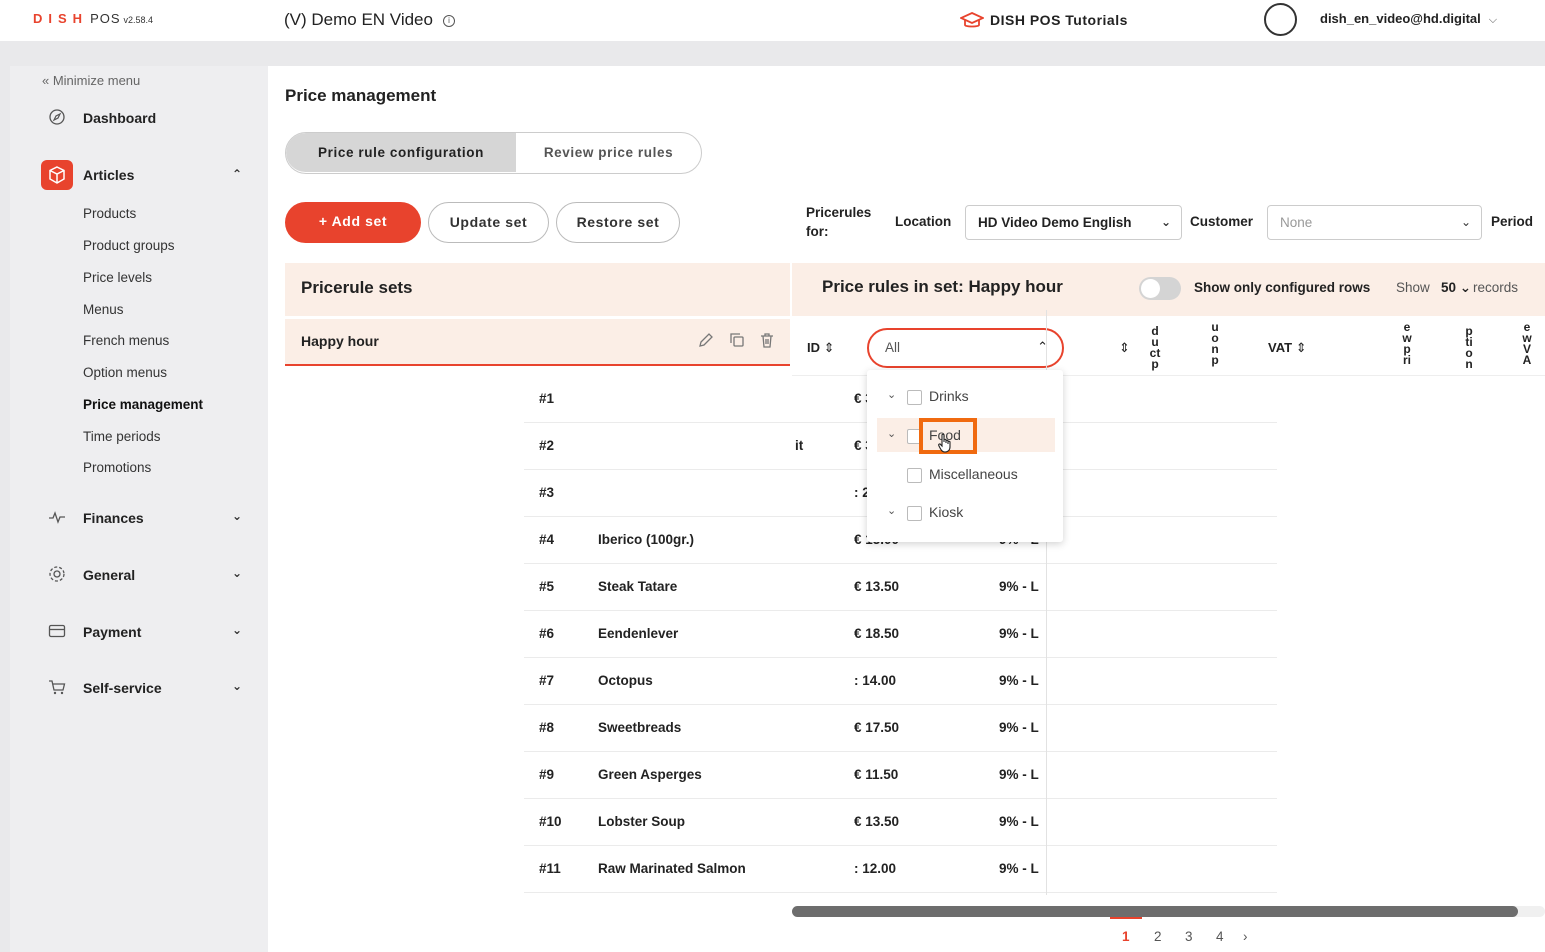  Describe the element at coordinates (1456, 288) in the screenshot. I see `records-per-page-select: 50 ⌄` at that location.